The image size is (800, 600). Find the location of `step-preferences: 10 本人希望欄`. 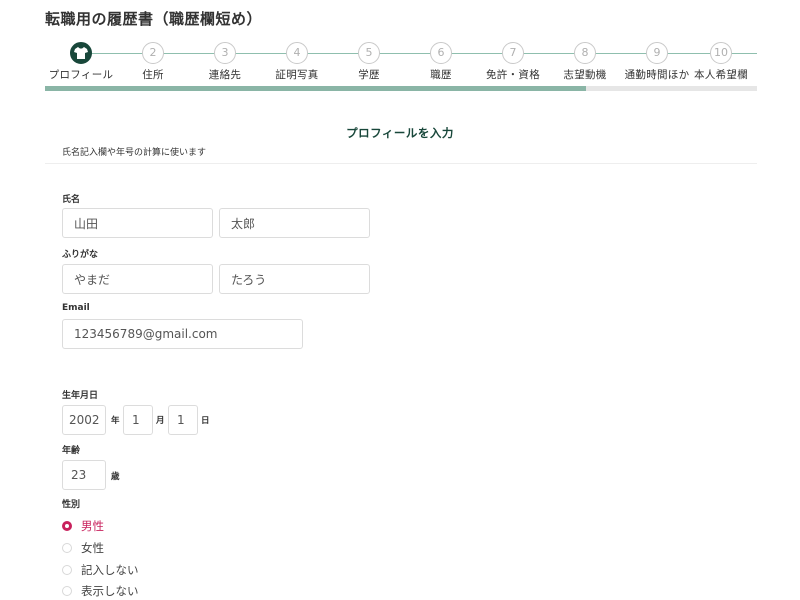

step-preferences: 10 本人希望欄 is located at coordinates (721, 62).